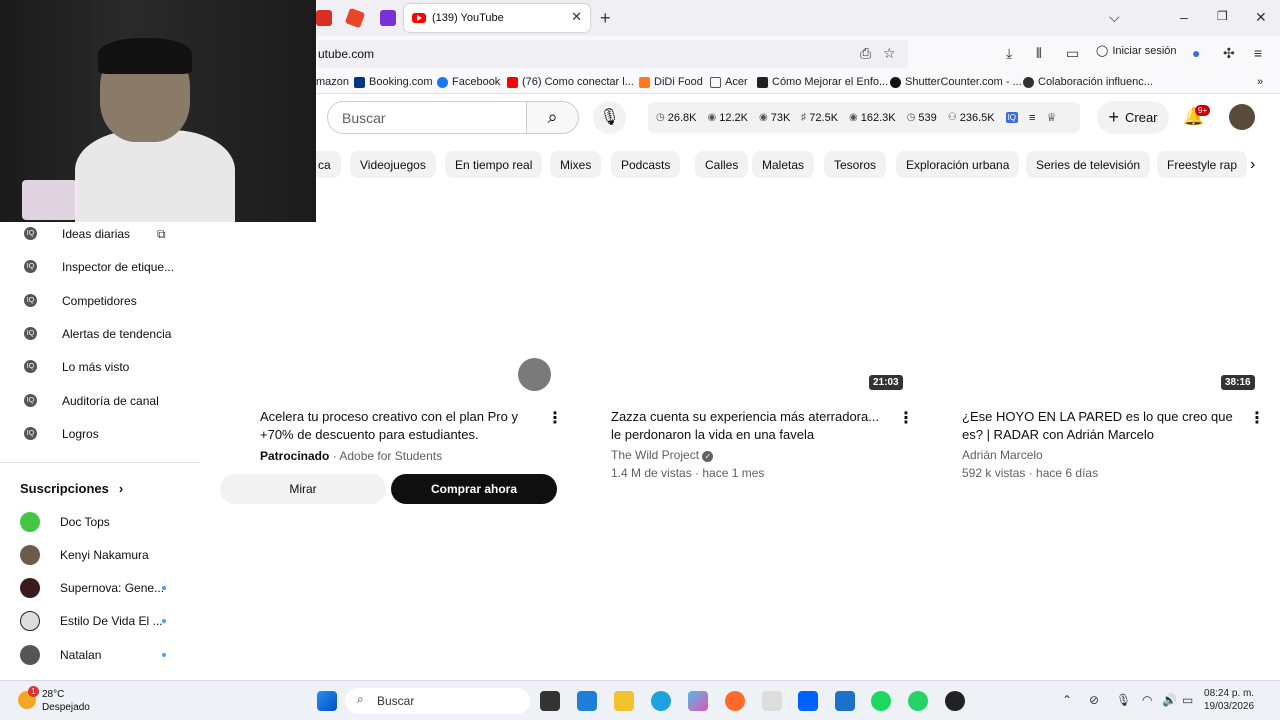 The width and height of the screenshot is (1280, 720). I want to click on firefox-icon, so click(735, 701).